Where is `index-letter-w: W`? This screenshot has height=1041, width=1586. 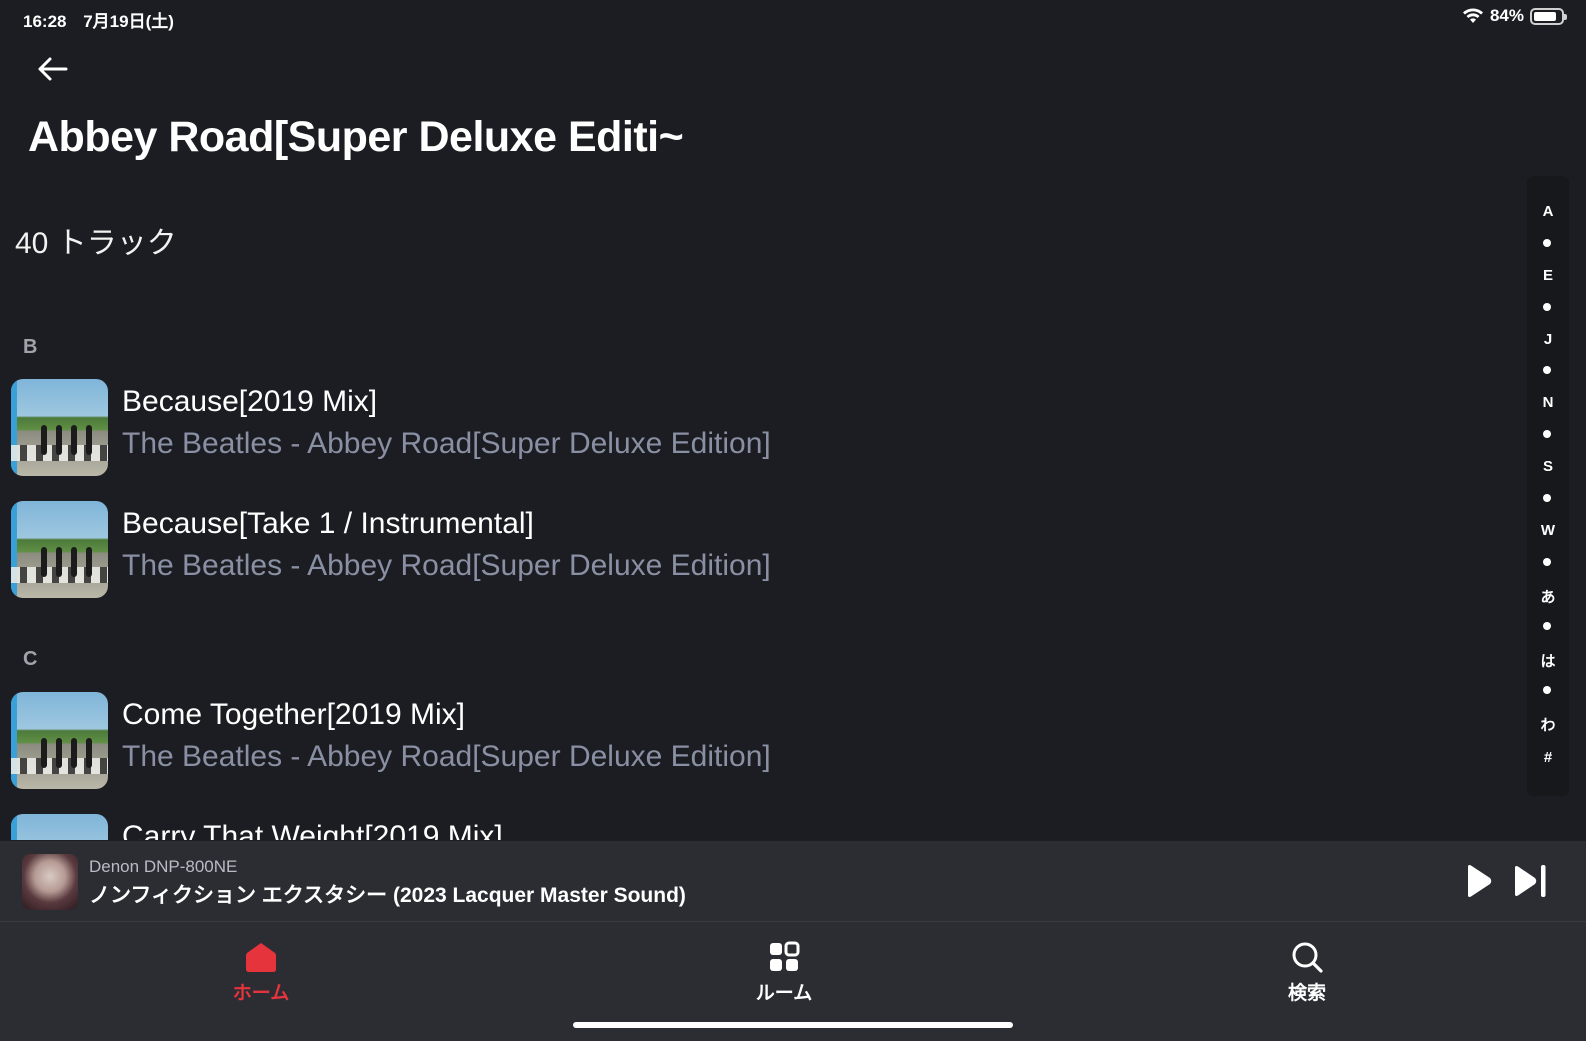
index-letter-w: W is located at coordinates (1548, 530).